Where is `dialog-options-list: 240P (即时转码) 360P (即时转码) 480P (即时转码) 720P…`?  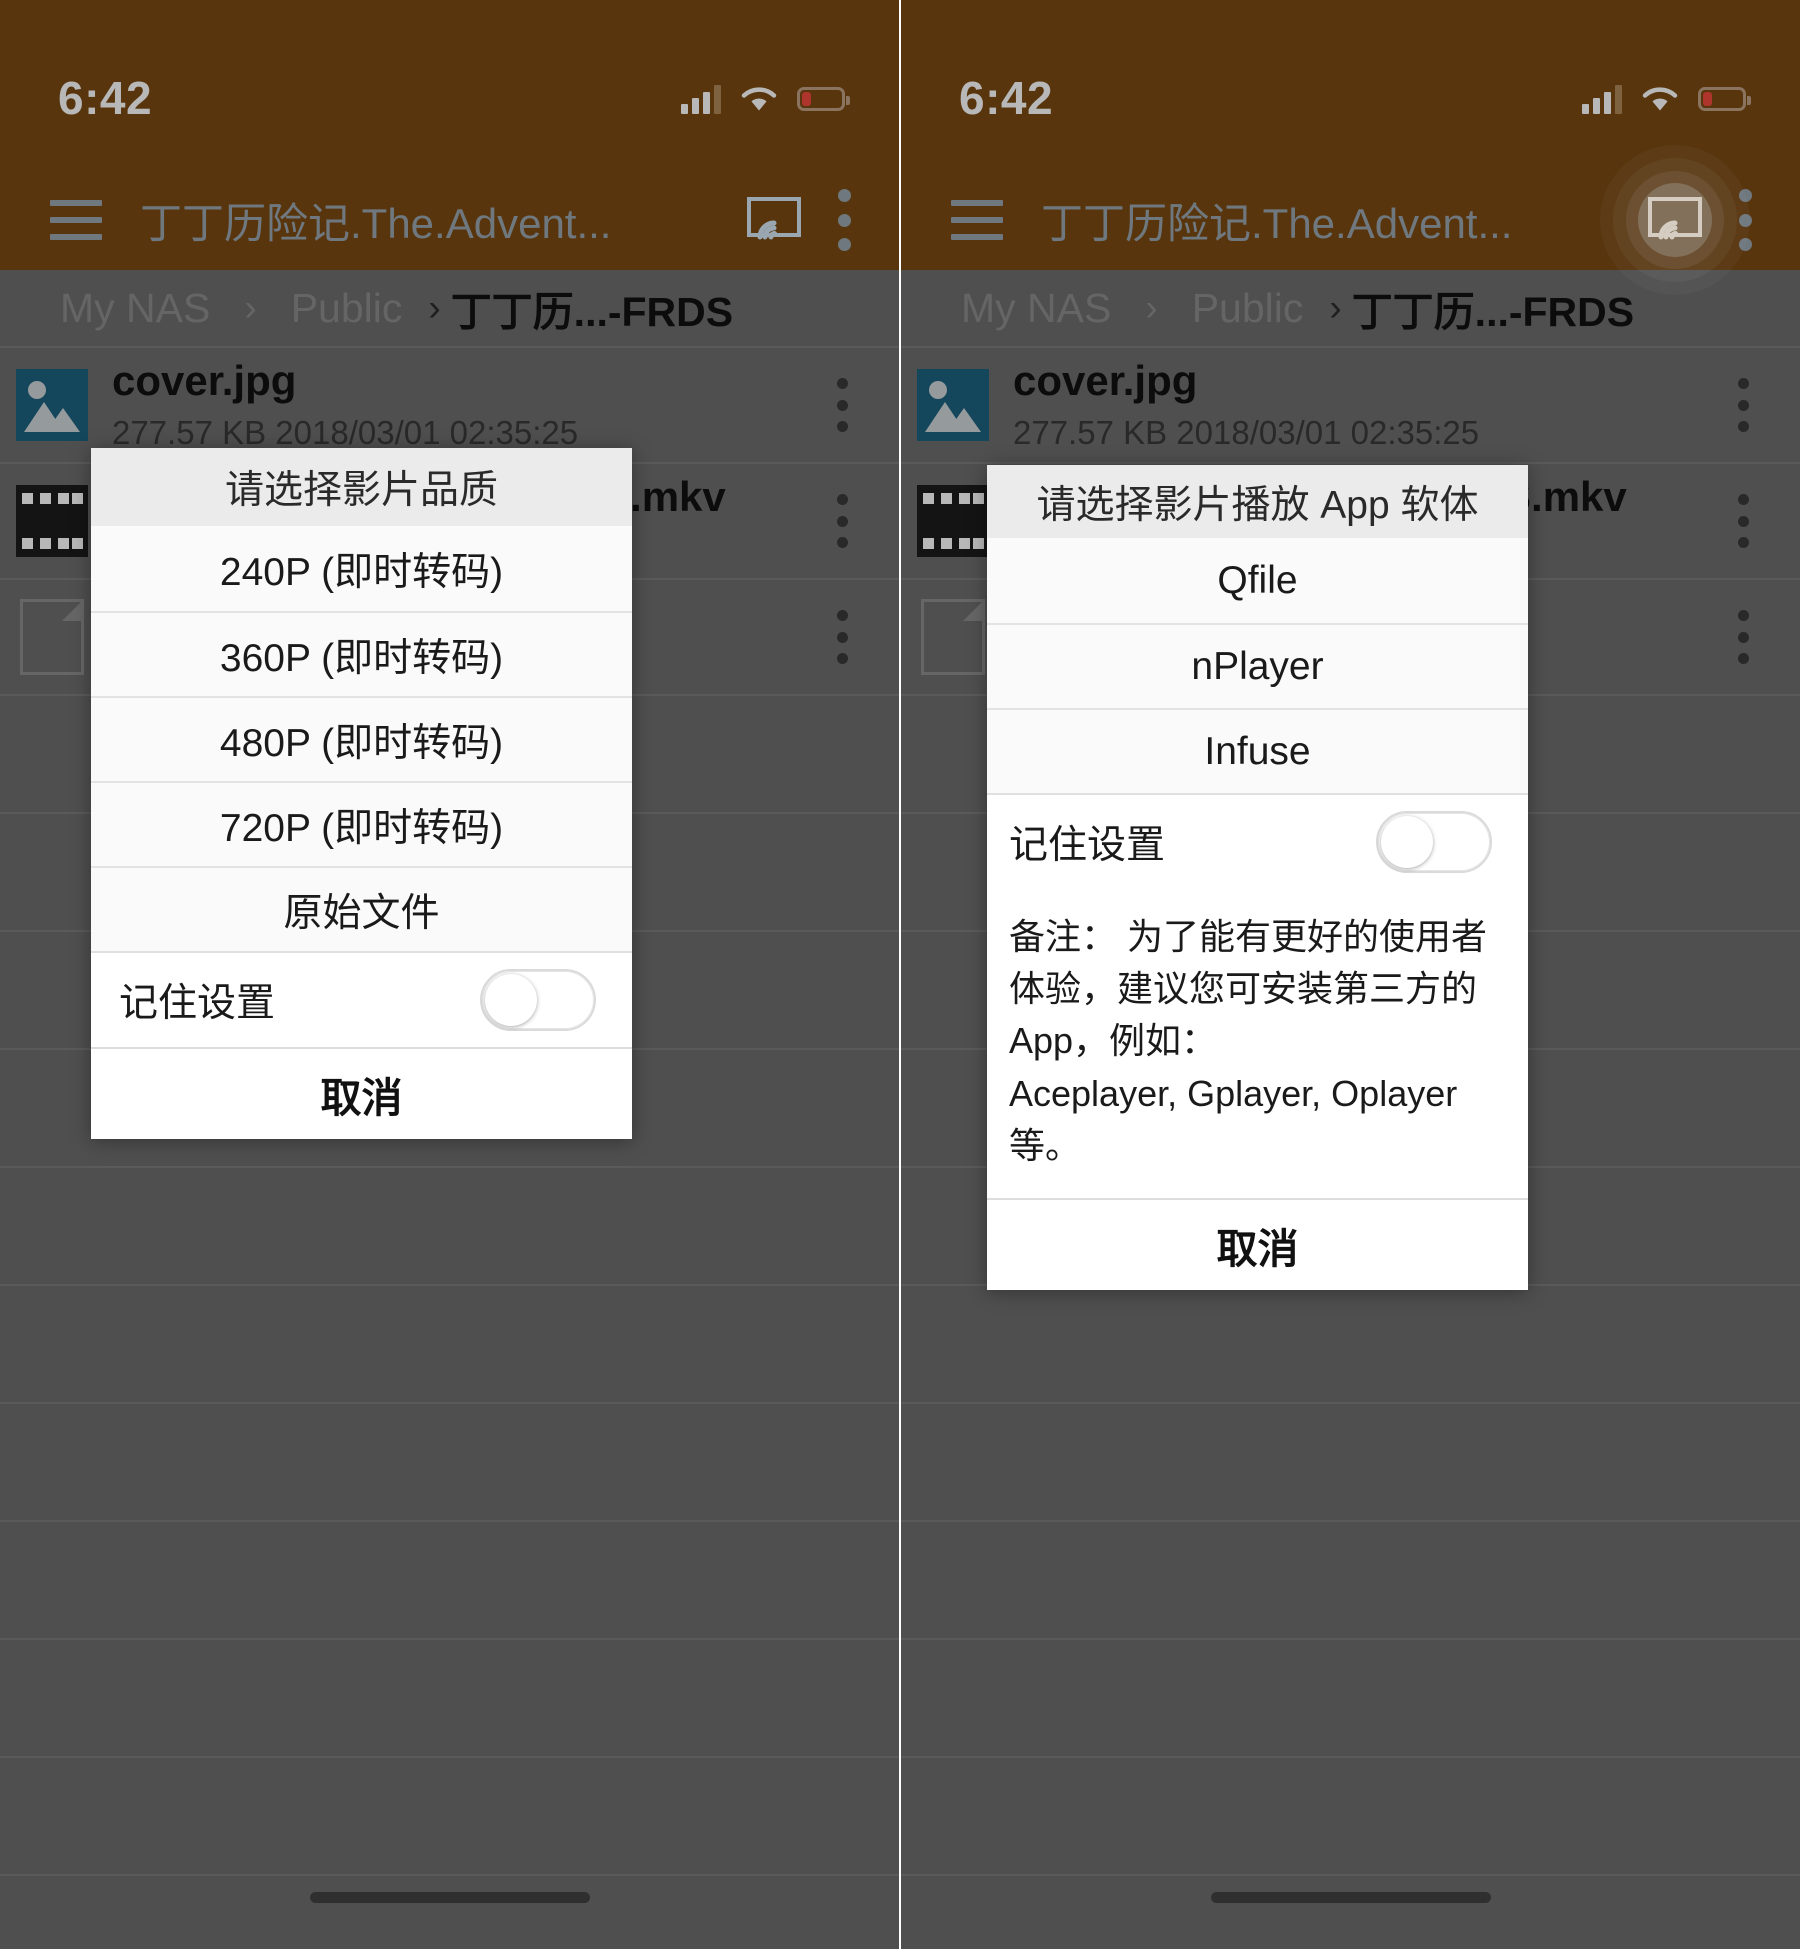 dialog-options-list: 240P (即时转码) 360P (即时转码) 480P (即时转码) 720P… is located at coordinates (361, 738).